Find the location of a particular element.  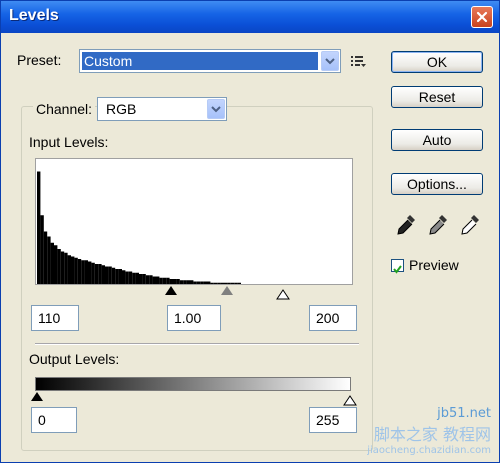

preset-value: Custom is located at coordinates (108, 61).